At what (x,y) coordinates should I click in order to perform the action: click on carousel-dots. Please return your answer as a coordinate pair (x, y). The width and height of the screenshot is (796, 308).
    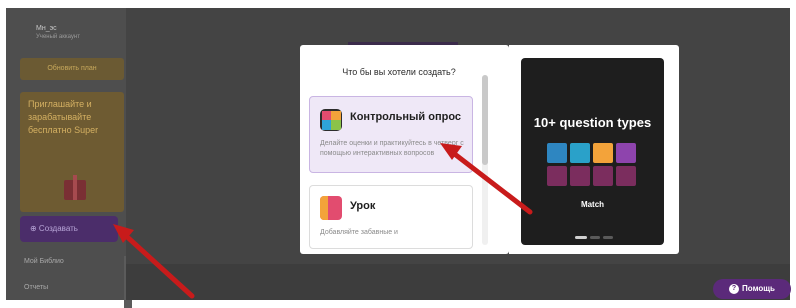
    Looking at the image, I should click on (595, 237).